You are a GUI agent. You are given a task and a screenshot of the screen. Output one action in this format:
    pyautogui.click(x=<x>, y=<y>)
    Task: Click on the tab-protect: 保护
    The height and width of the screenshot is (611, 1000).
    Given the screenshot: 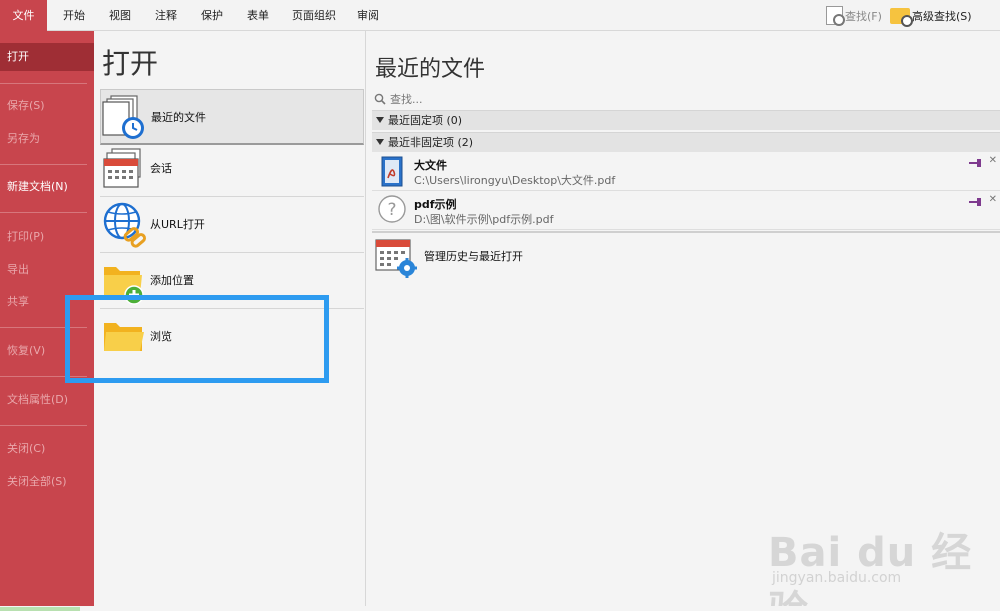 What is the action you would take?
    pyautogui.click(x=212, y=15)
    